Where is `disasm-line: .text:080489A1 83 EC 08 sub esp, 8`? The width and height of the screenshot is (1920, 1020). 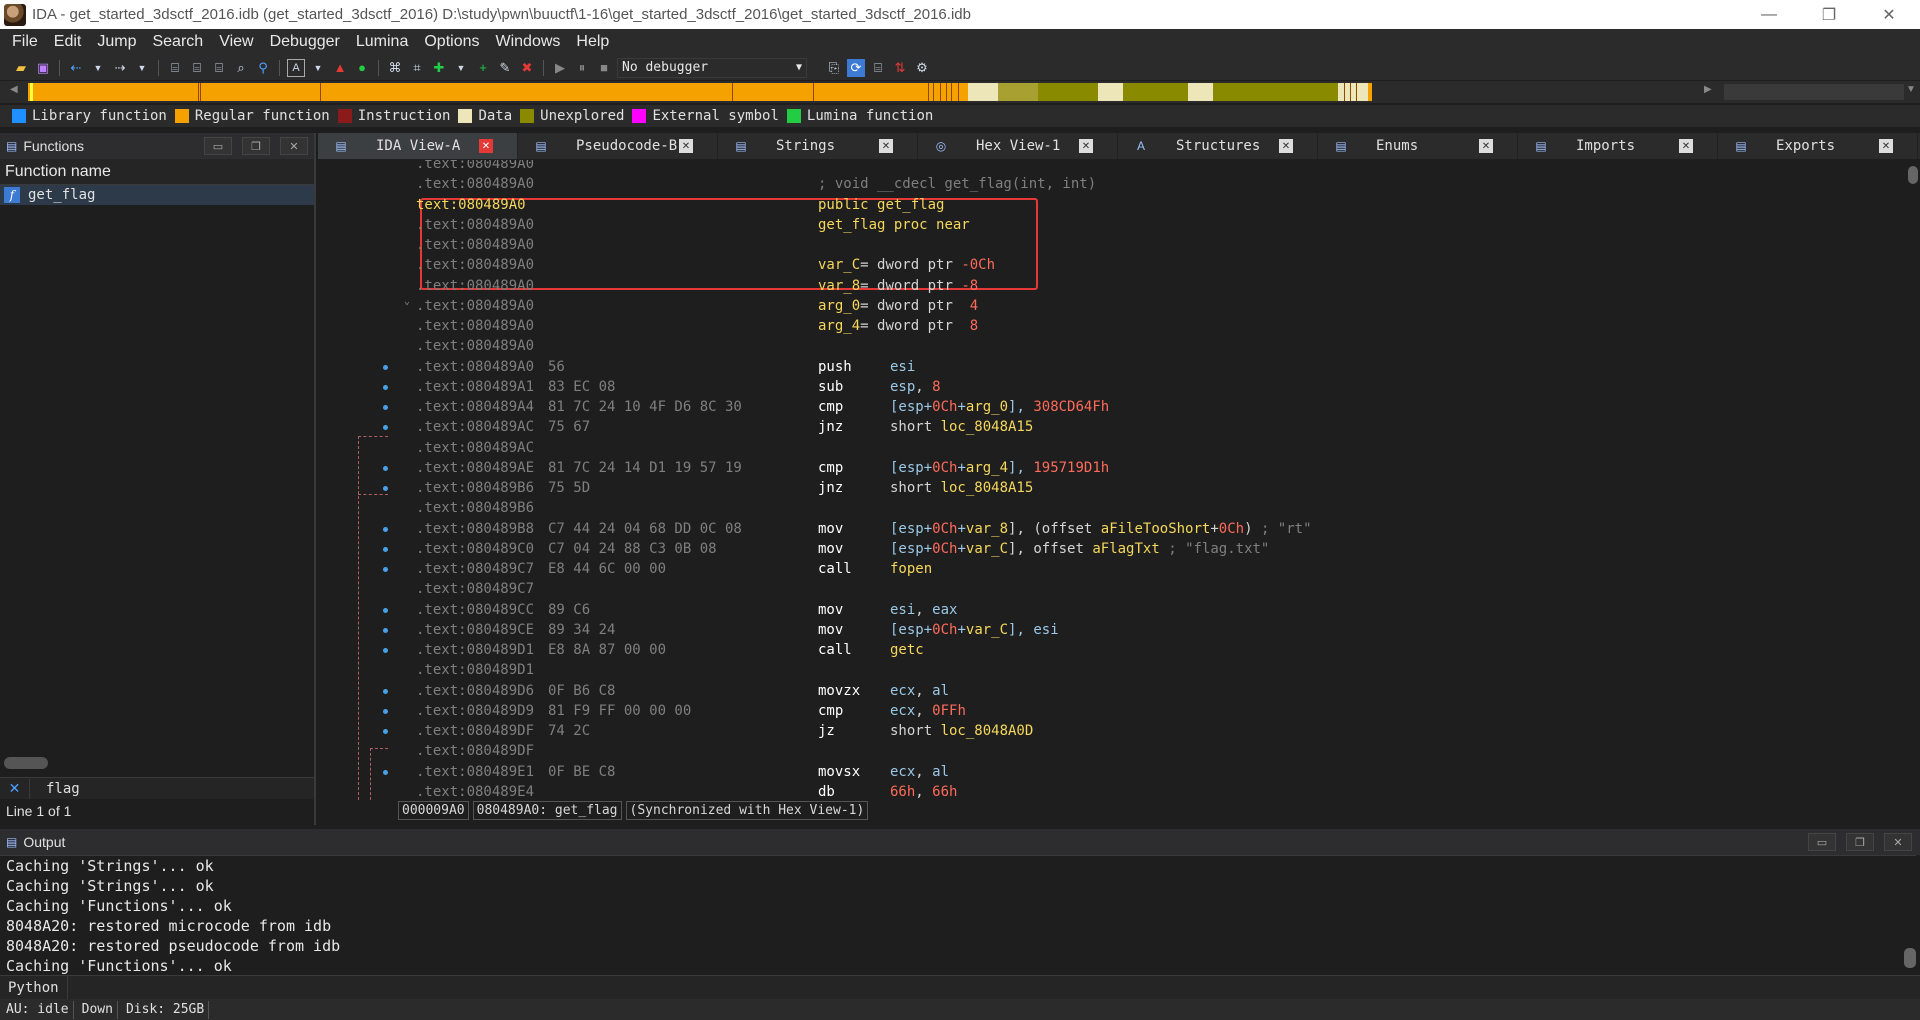
disasm-line: .text:080489A1 83 EC 08 sub esp, 8 is located at coordinates (678, 387).